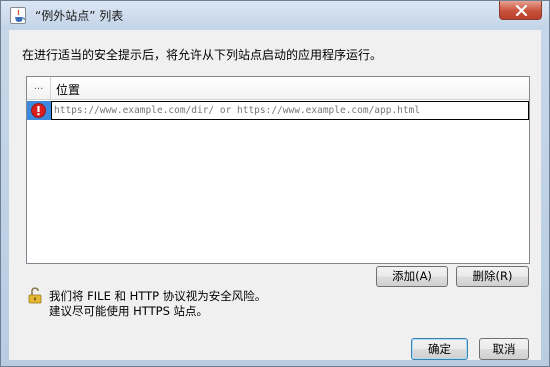 This screenshot has width=550, height=367. I want to click on ok-button: 确定, so click(439, 349).